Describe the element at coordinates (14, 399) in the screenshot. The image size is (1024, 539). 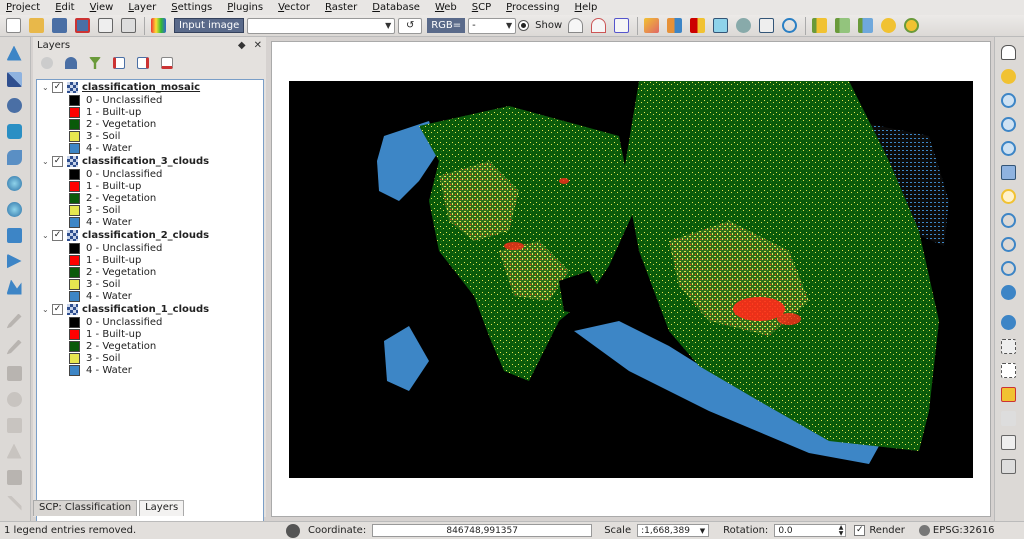
I see `add-feature-left-button` at that location.